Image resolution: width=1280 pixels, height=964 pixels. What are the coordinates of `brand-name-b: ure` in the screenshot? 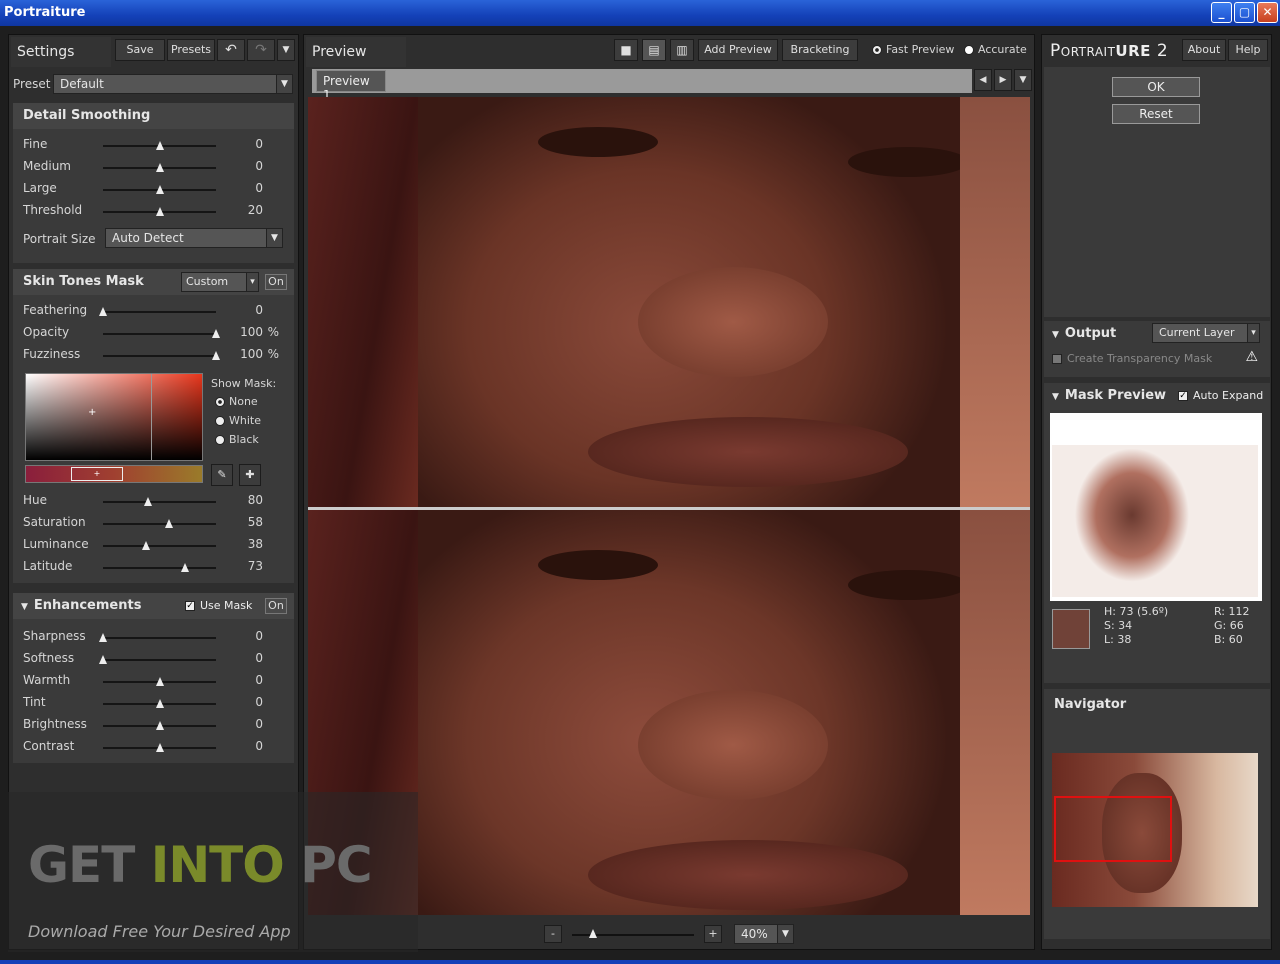 It's located at (1133, 51).